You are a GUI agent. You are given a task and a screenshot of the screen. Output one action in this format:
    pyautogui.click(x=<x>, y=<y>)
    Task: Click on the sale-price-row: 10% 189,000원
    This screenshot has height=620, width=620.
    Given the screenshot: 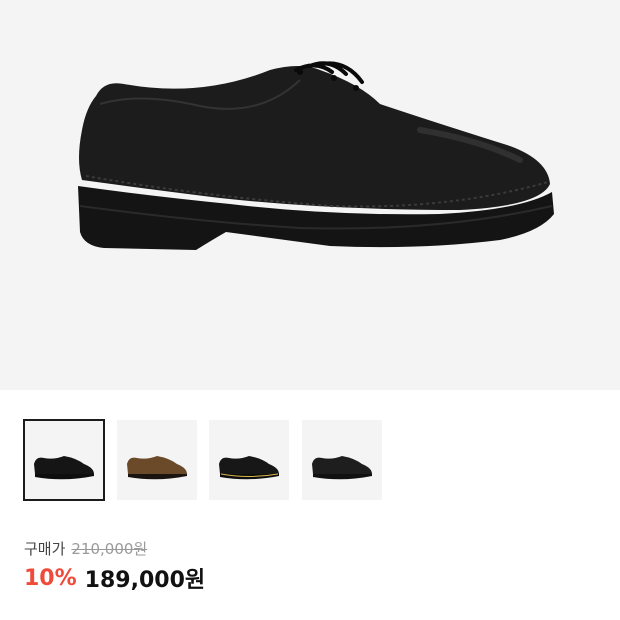 What is the action you would take?
    pyautogui.click(x=114, y=578)
    